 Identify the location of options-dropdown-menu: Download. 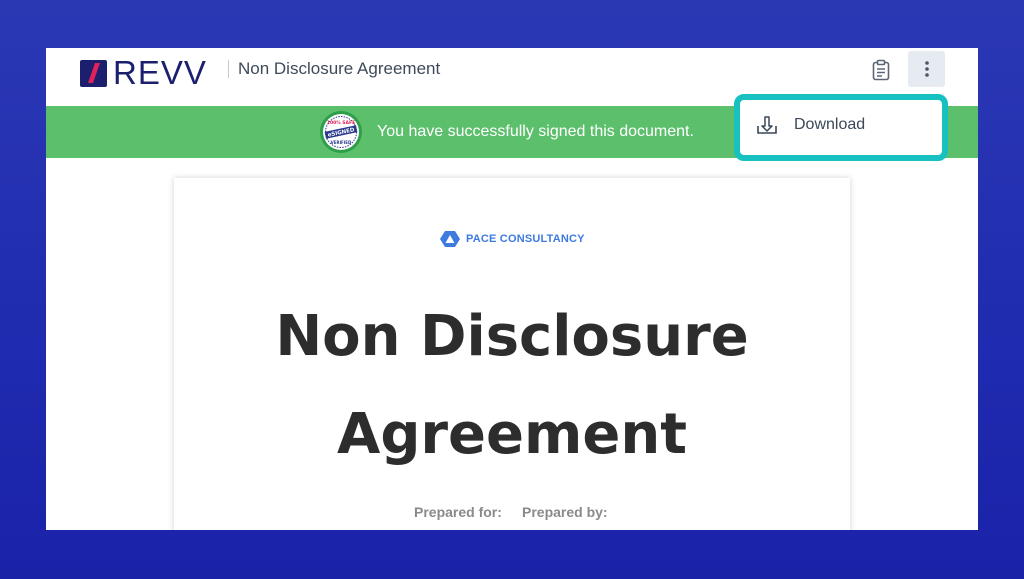
(841, 127).